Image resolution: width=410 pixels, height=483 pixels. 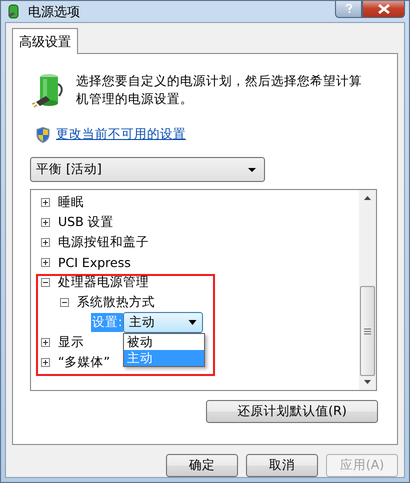 What do you see at coordinates (282, 465) in the screenshot?
I see `dialog-button: 取消` at bounding box center [282, 465].